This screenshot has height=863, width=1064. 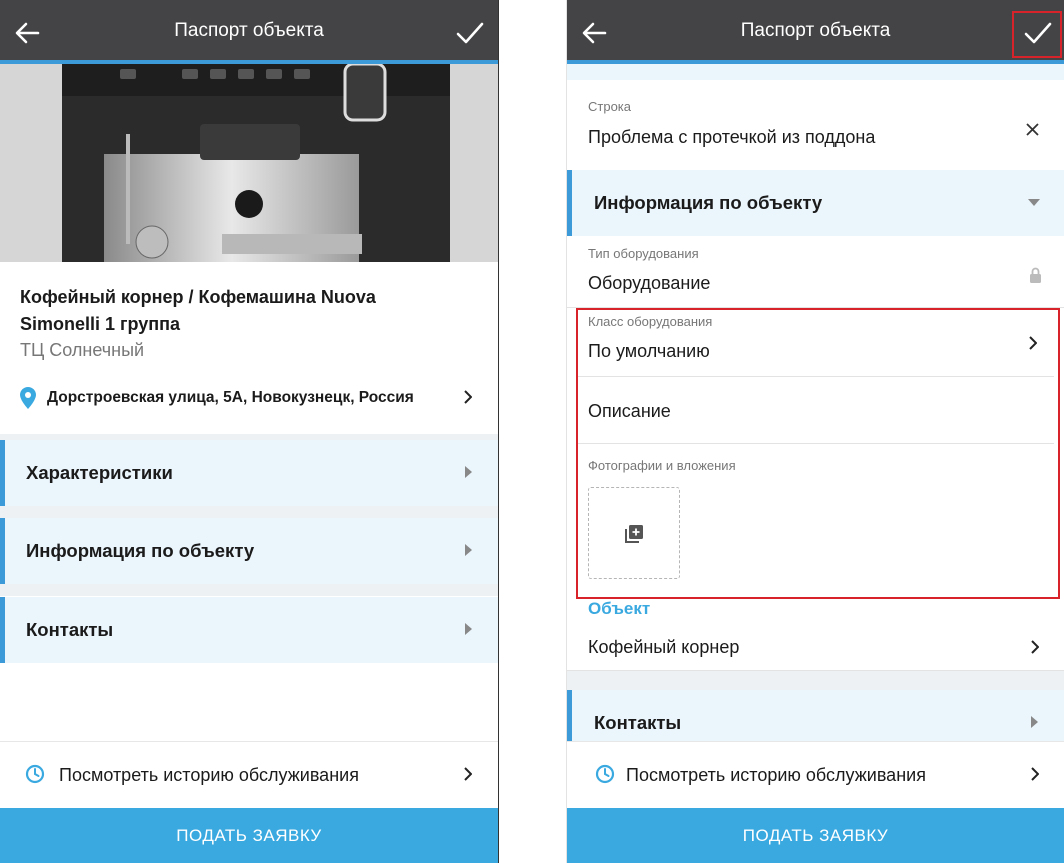 I want to click on section-strip, so click(x=815, y=72).